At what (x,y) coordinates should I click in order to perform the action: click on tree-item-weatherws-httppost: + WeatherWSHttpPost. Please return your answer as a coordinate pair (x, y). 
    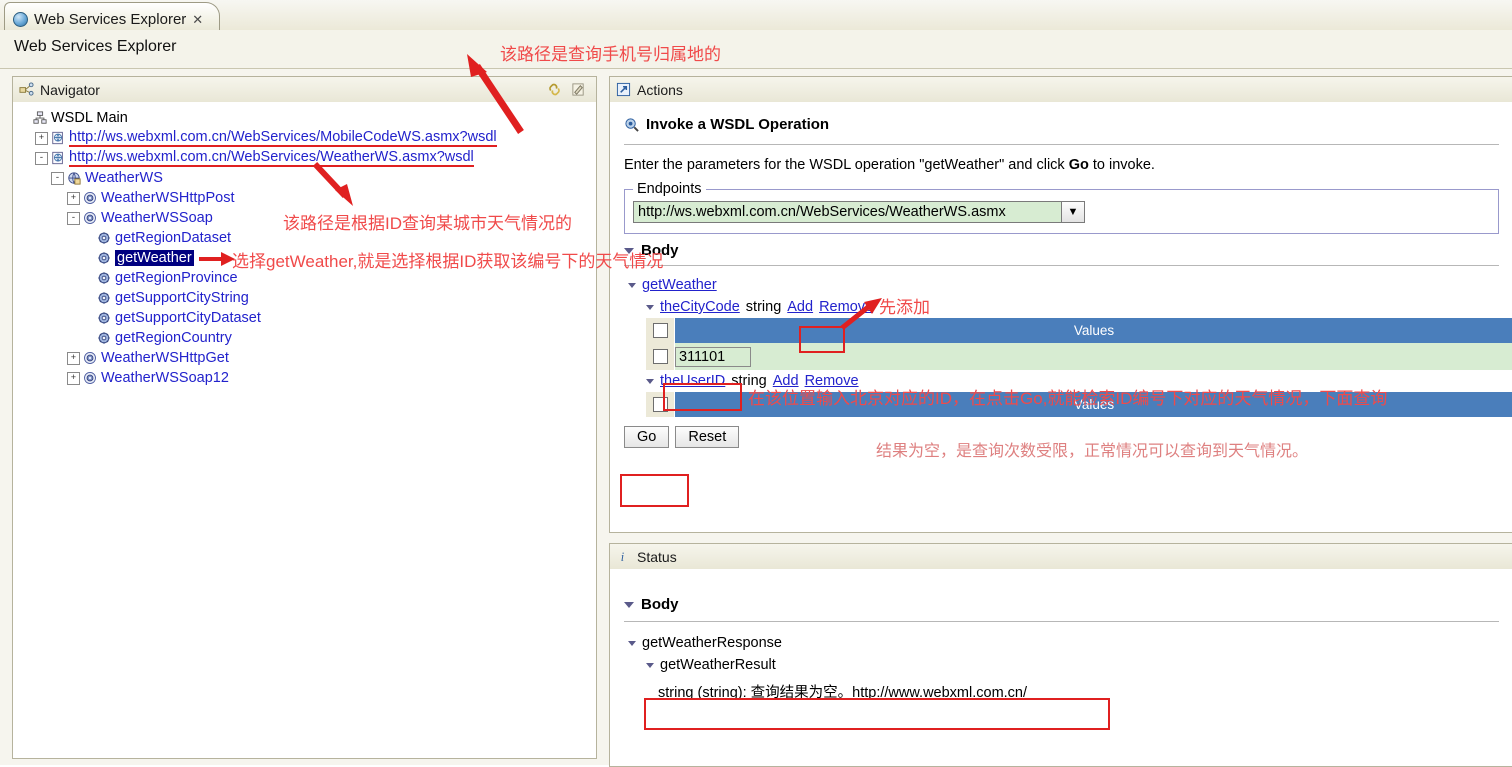
    Looking at the image, I should click on (304, 198).